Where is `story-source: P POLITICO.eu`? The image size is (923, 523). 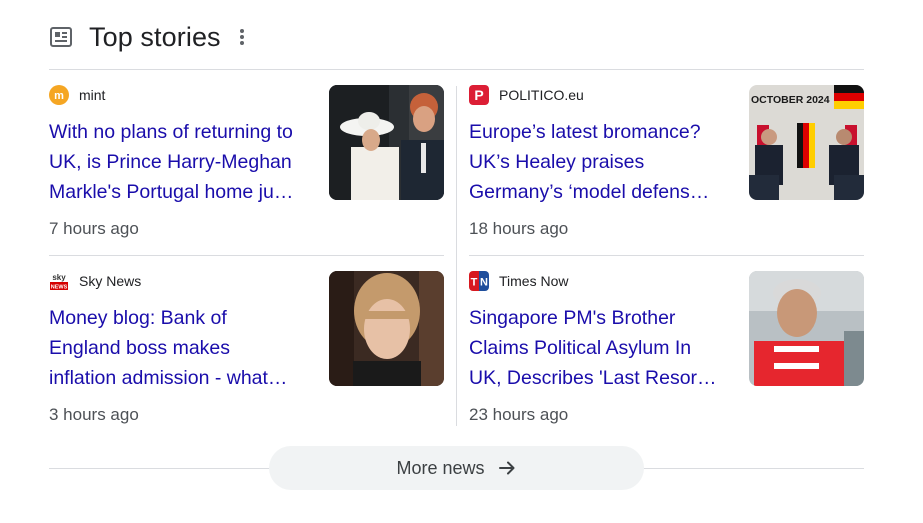 story-source: P POLITICO.eu is located at coordinates (526, 95).